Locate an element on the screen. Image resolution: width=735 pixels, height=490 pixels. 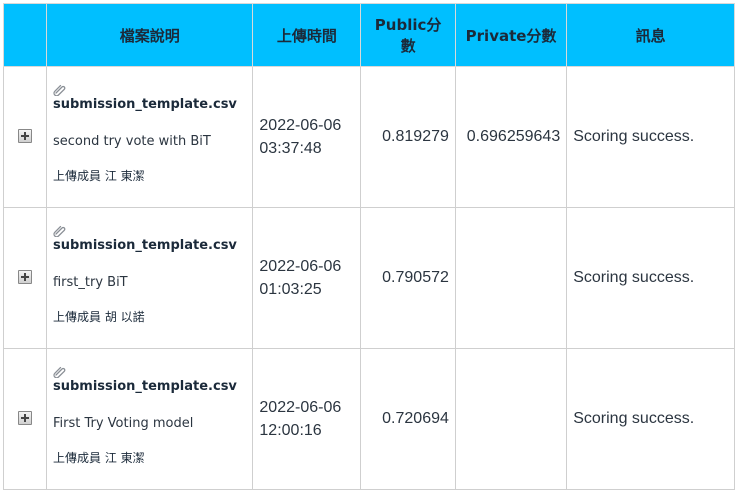
private-score-cell: 0.696259643 is located at coordinates (511, 137).